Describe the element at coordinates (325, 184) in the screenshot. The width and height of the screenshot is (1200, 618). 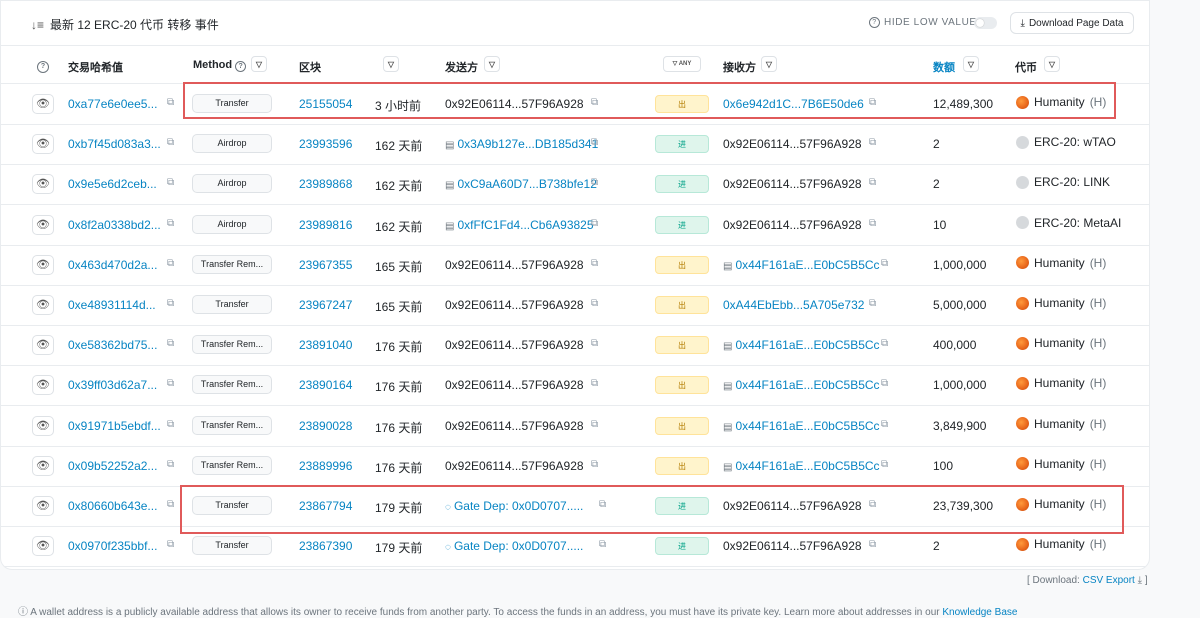
I see `block-link: 23989868` at that location.